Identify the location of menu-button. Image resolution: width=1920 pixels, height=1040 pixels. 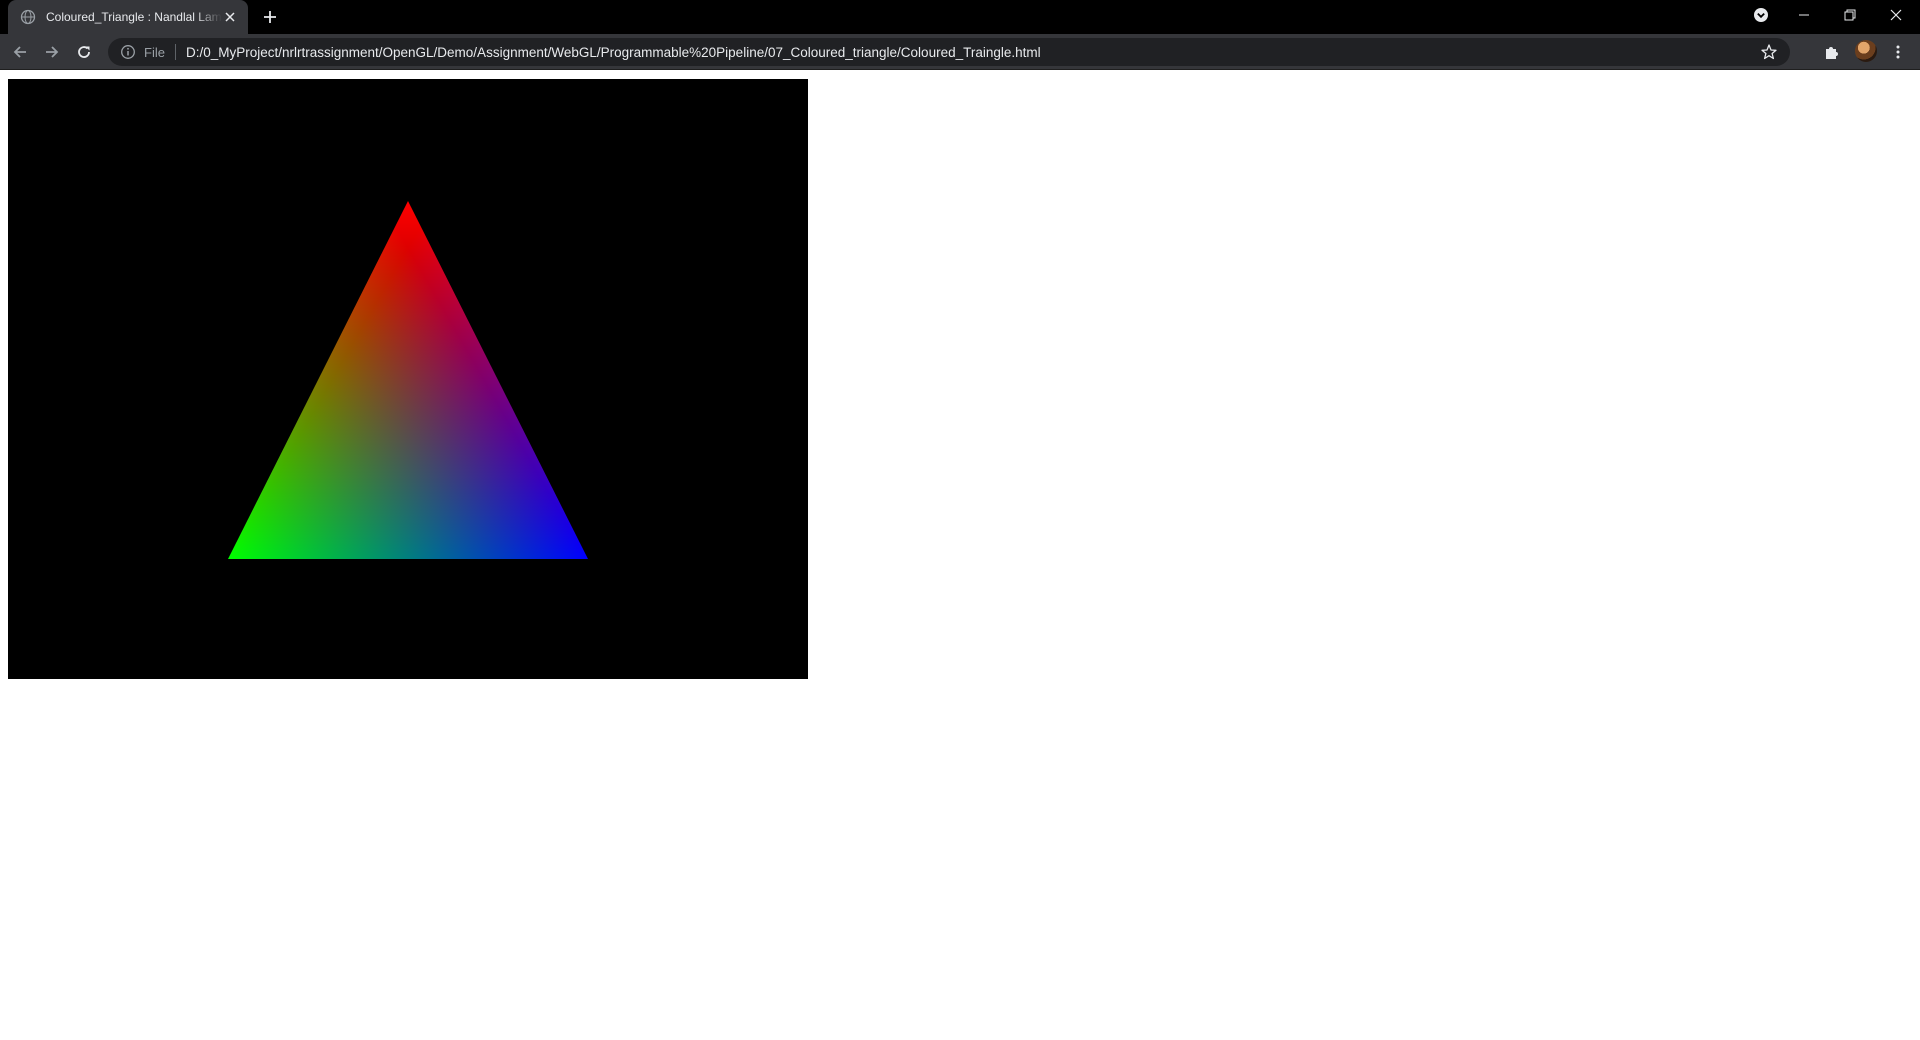
(1898, 52).